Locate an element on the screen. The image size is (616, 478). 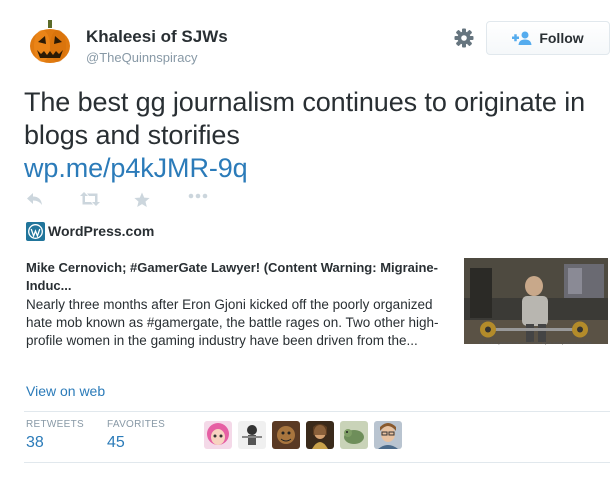
more-icon is located at coordinates (215, 201).